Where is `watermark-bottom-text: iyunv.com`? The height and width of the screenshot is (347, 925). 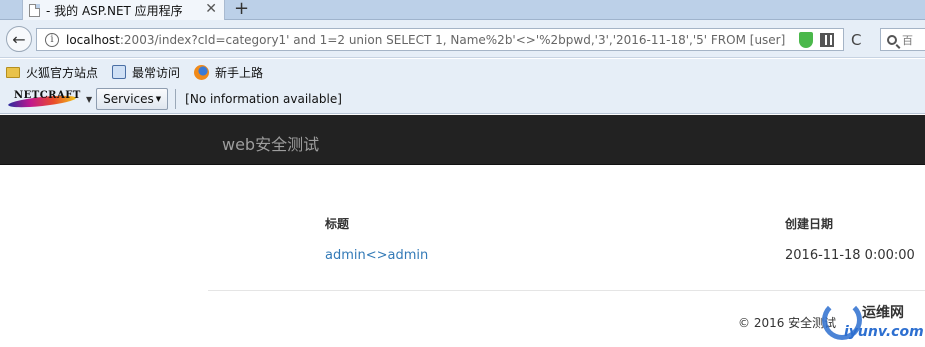 watermark-bottom-text: iyunv.com is located at coordinates (884, 332).